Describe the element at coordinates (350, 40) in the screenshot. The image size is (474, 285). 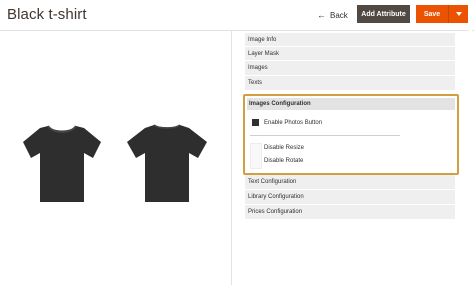
I see `panel-row-image-info: Image Info` at that location.